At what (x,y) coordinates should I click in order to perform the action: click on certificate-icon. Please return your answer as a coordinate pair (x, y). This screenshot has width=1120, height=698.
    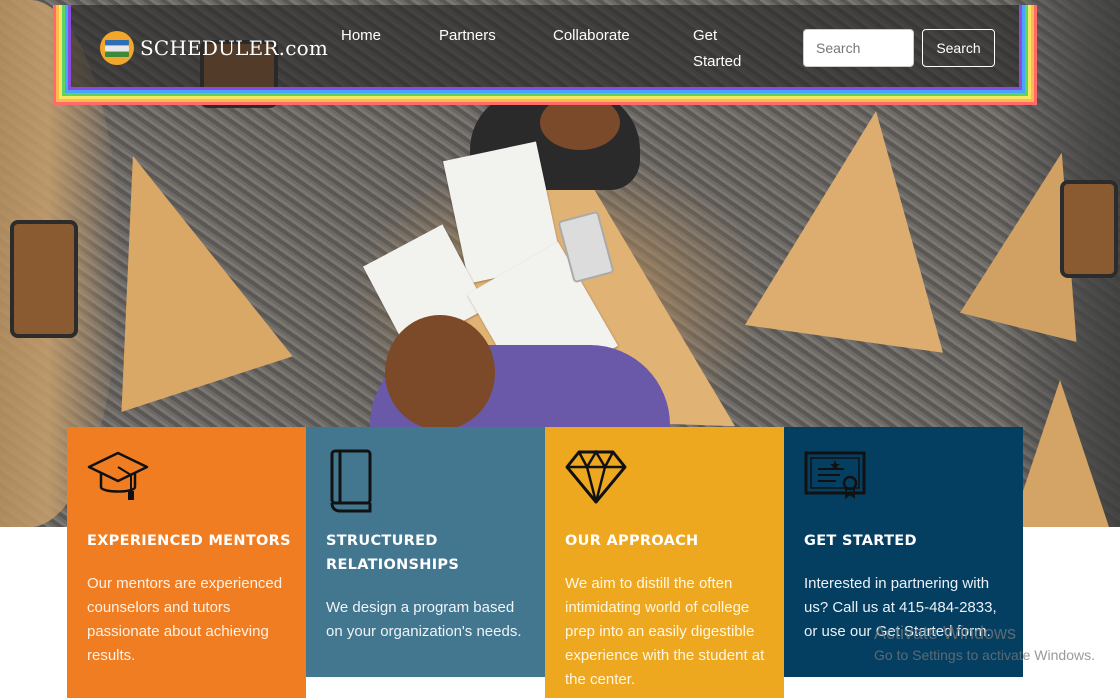
    Looking at the image, I should click on (835, 476).